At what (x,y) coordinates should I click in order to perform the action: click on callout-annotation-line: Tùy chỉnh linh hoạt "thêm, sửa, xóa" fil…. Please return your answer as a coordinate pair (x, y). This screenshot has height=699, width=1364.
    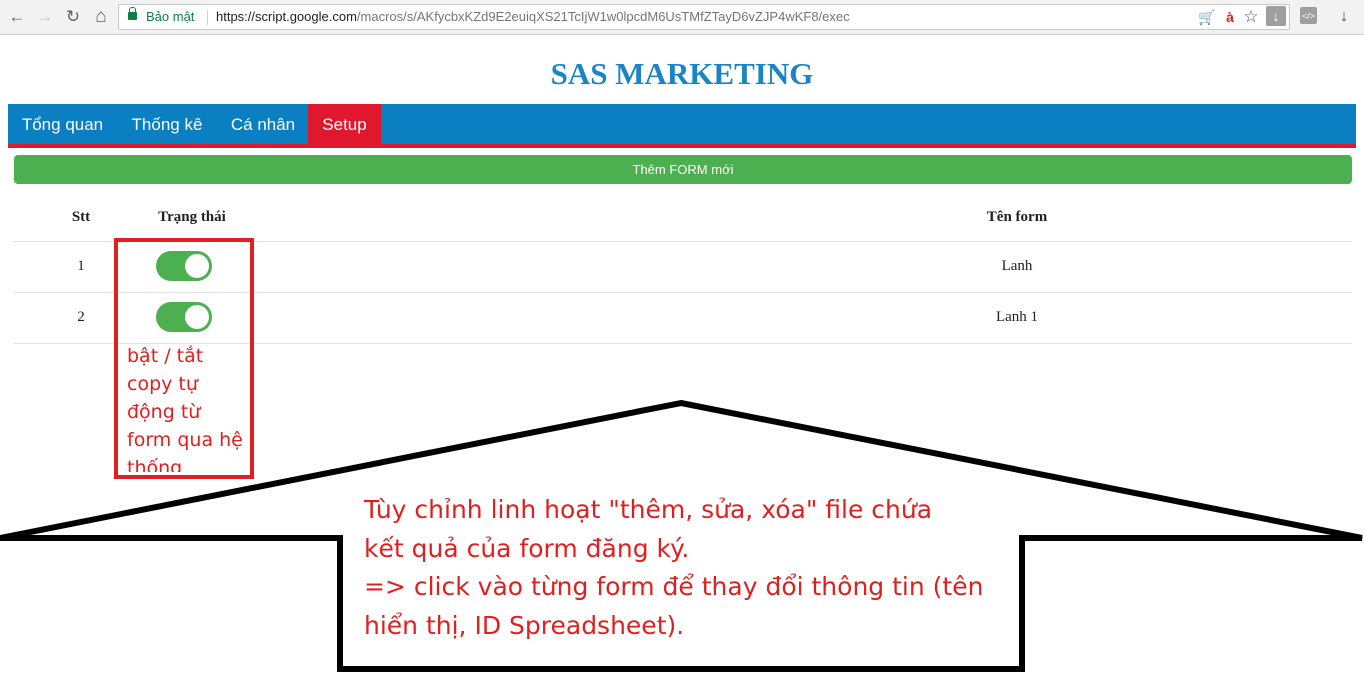
    Looking at the image, I should click on (648, 509).